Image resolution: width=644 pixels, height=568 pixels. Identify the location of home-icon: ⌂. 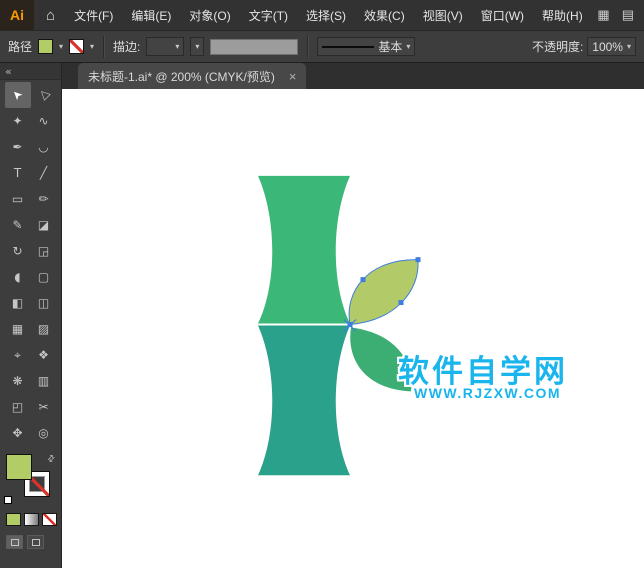
(50, 15).